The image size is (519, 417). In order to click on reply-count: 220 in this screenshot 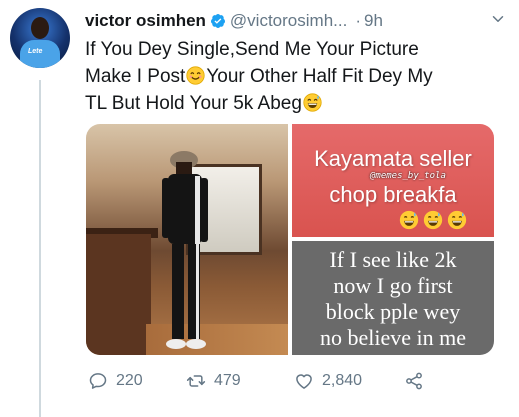, I will do `click(129, 380)`.